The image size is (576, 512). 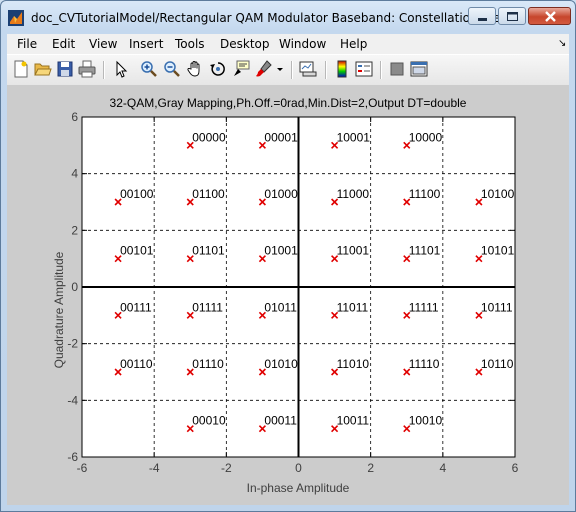 I want to click on menu-edit: Edit, so click(x=63, y=44).